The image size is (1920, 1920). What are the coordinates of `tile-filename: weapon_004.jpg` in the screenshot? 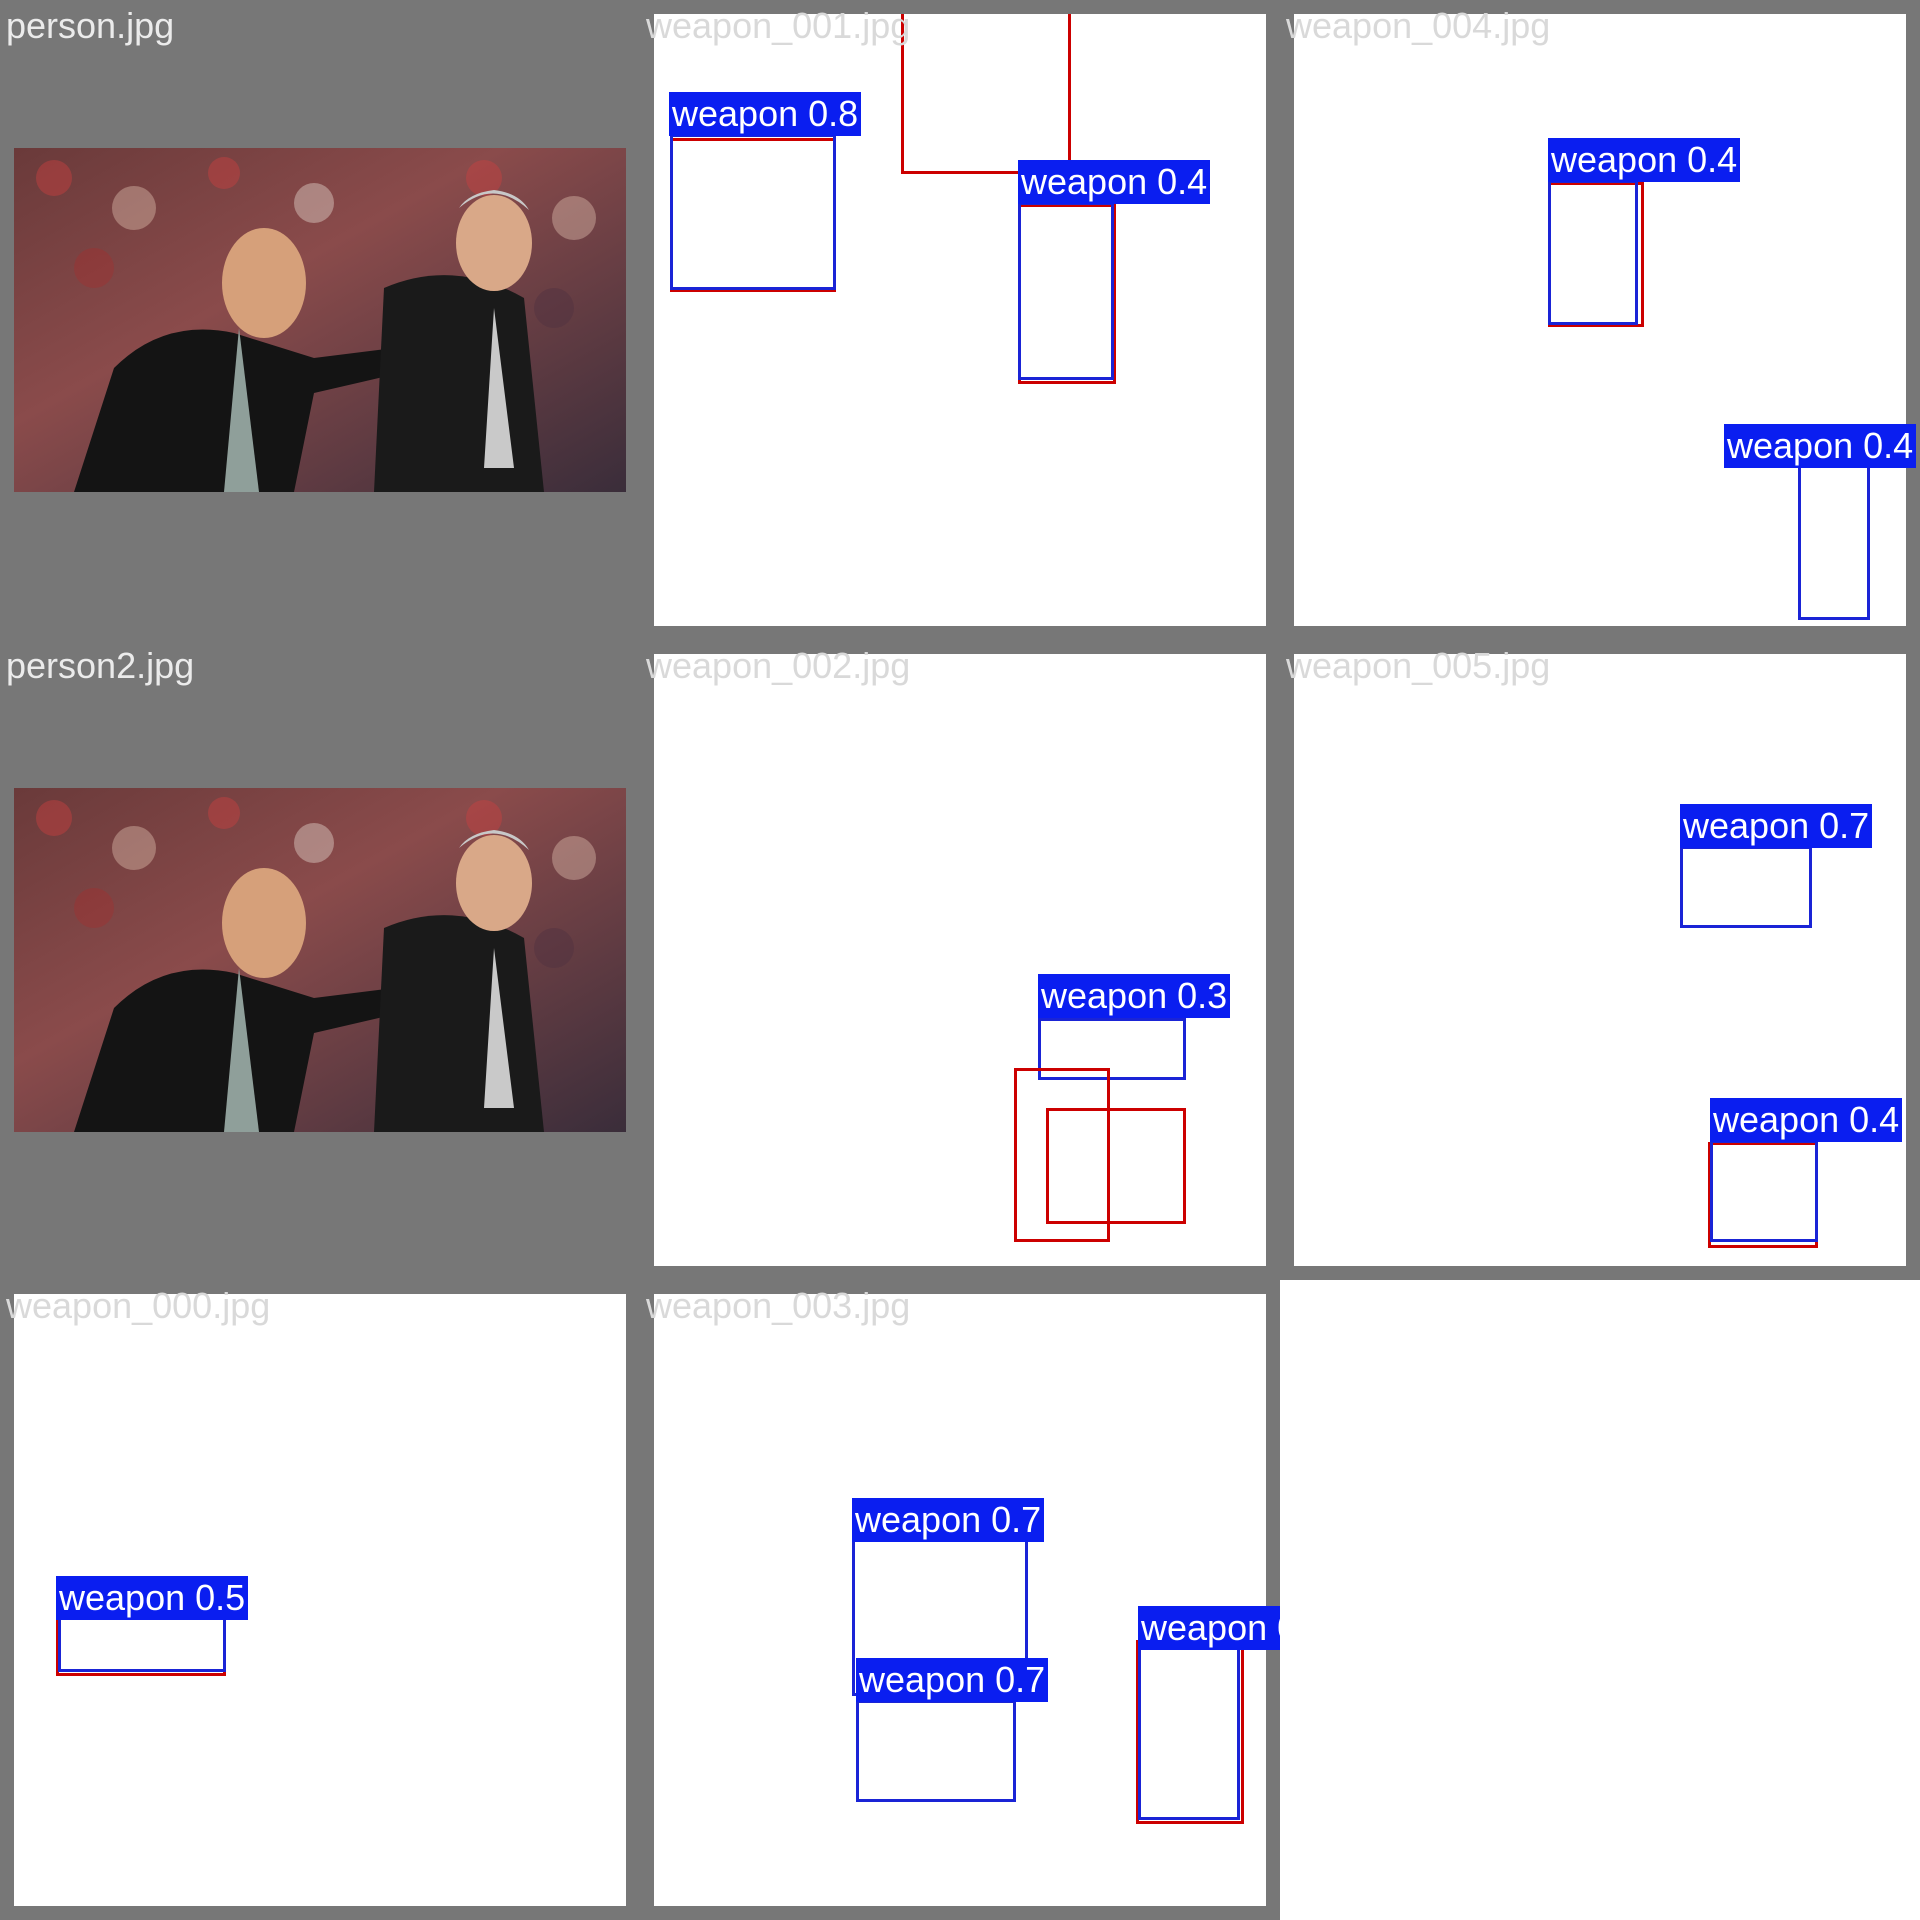 It's located at (1418, 25).